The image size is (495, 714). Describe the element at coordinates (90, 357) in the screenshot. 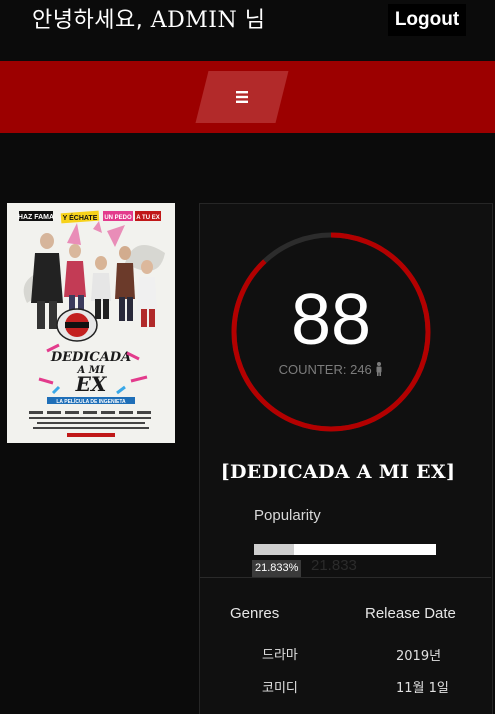

I see `poster-logo-line-1: DEDICADA` at that location.